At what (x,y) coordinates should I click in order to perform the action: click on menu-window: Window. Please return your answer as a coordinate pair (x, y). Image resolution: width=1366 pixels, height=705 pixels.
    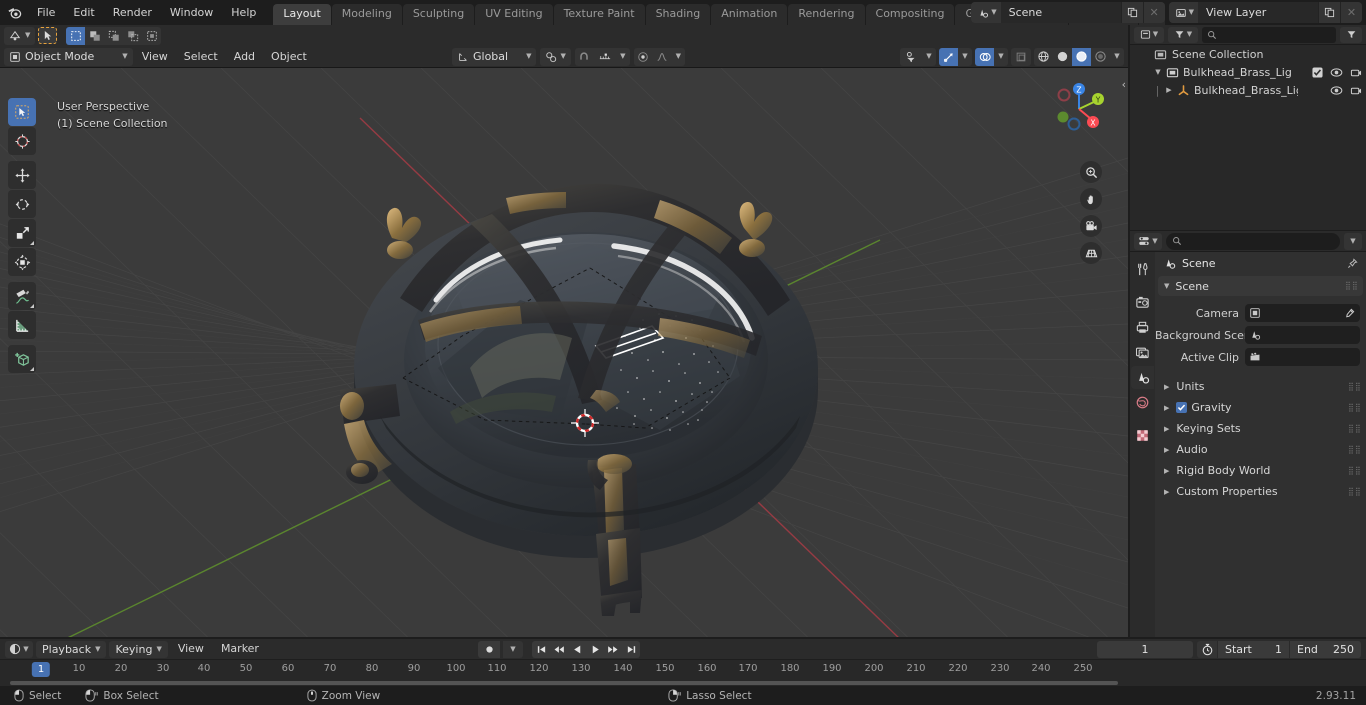
    Looking at the image, I should click on (191, 12).